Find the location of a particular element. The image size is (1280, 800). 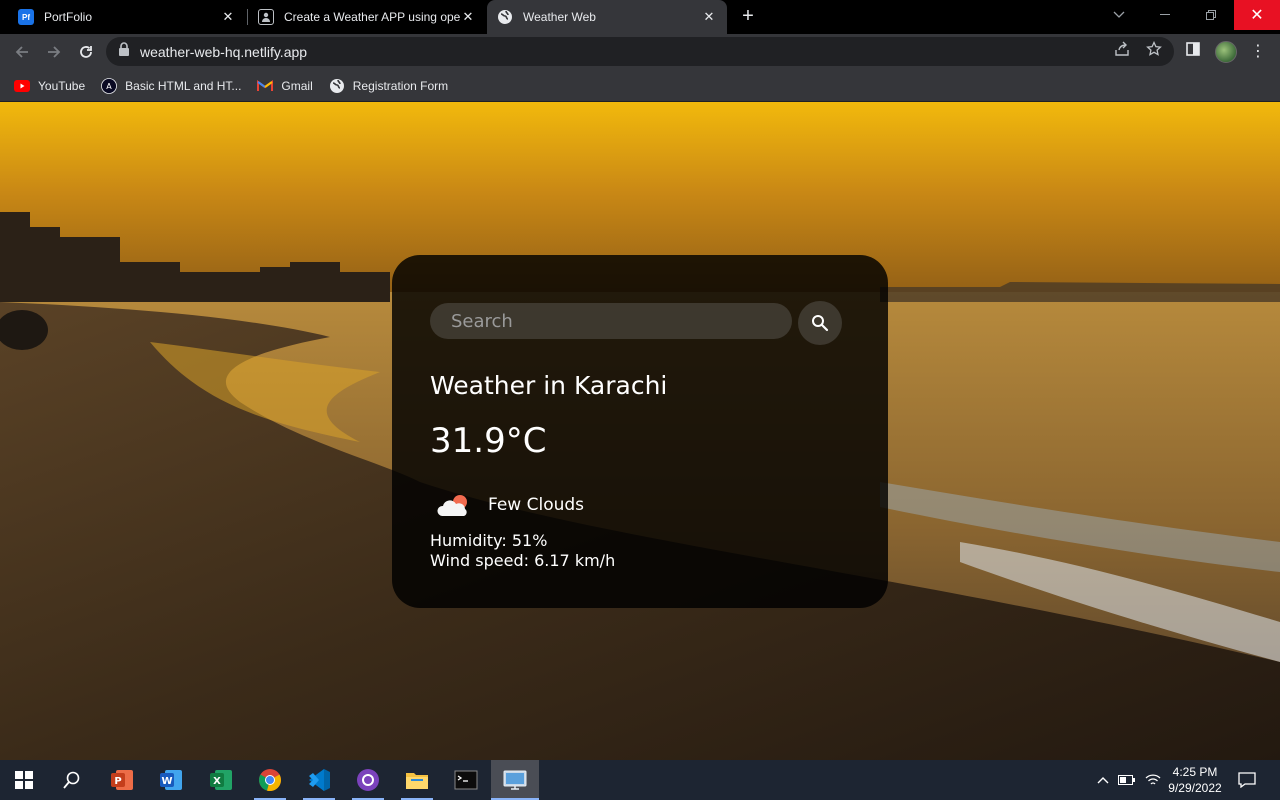

tab-title: PortFolio is located at coordinates (68, 17).